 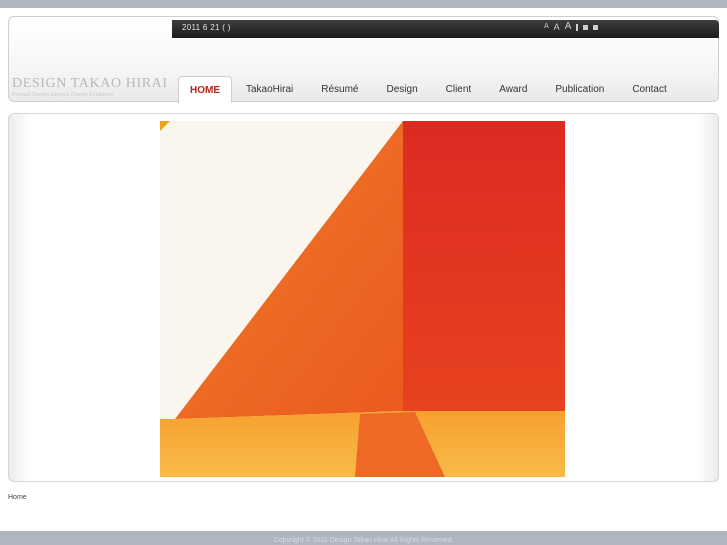 I want to click on tab-takaohirai: TakaoHirai, so click(x=269, y=89).